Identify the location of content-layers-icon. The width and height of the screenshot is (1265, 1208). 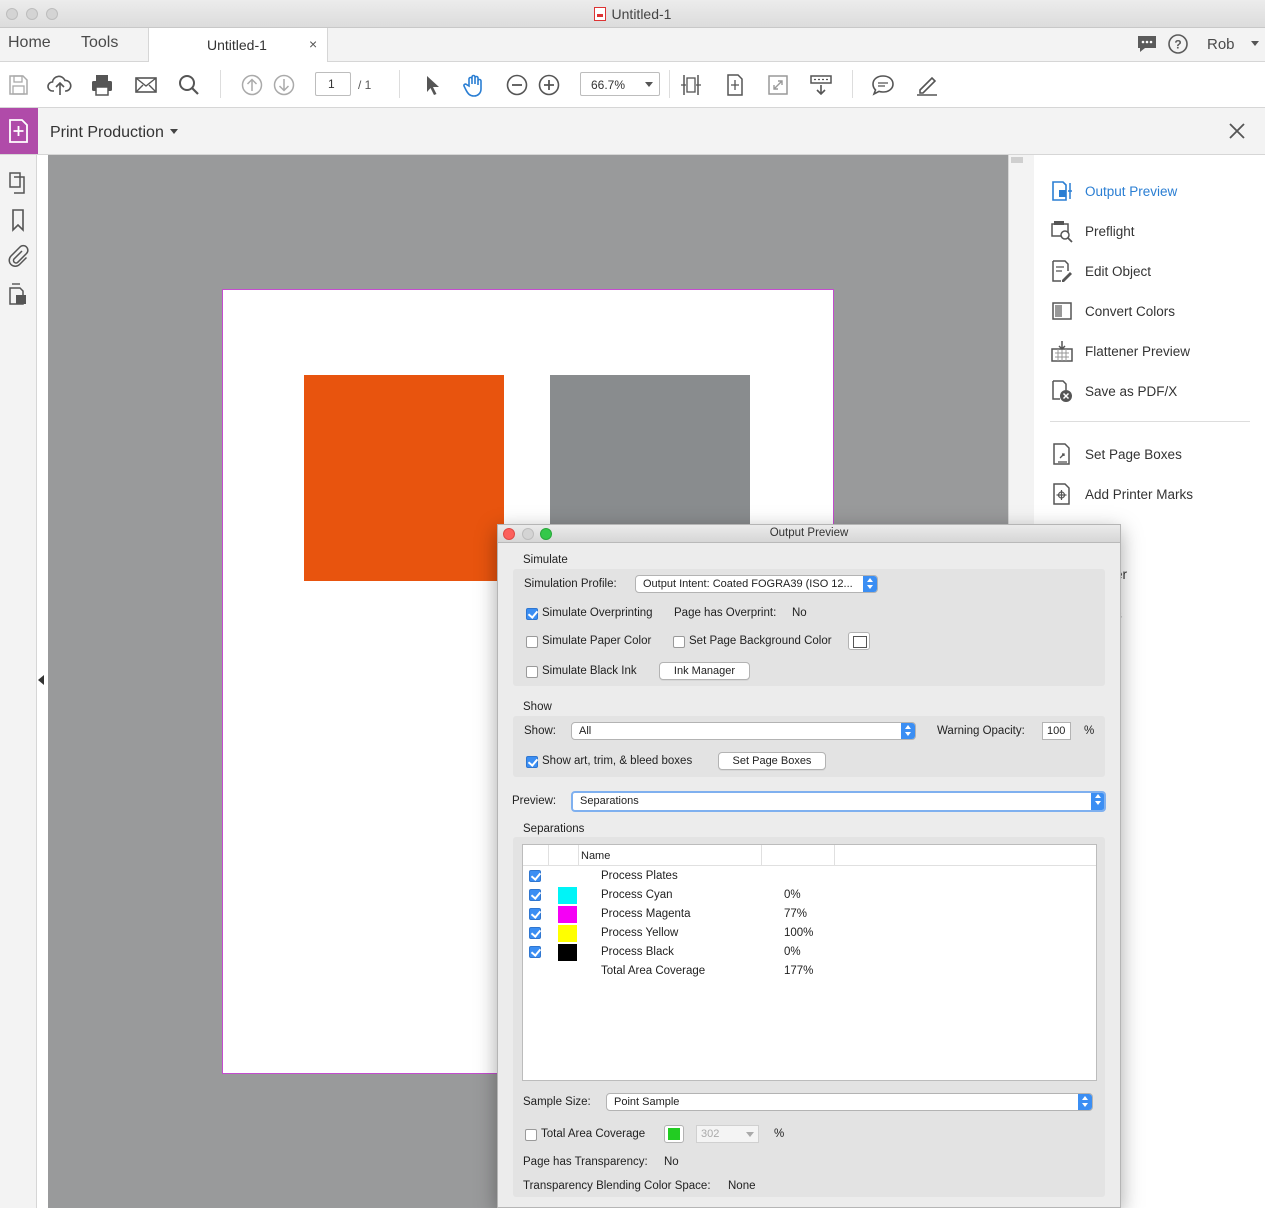
(18, 294).